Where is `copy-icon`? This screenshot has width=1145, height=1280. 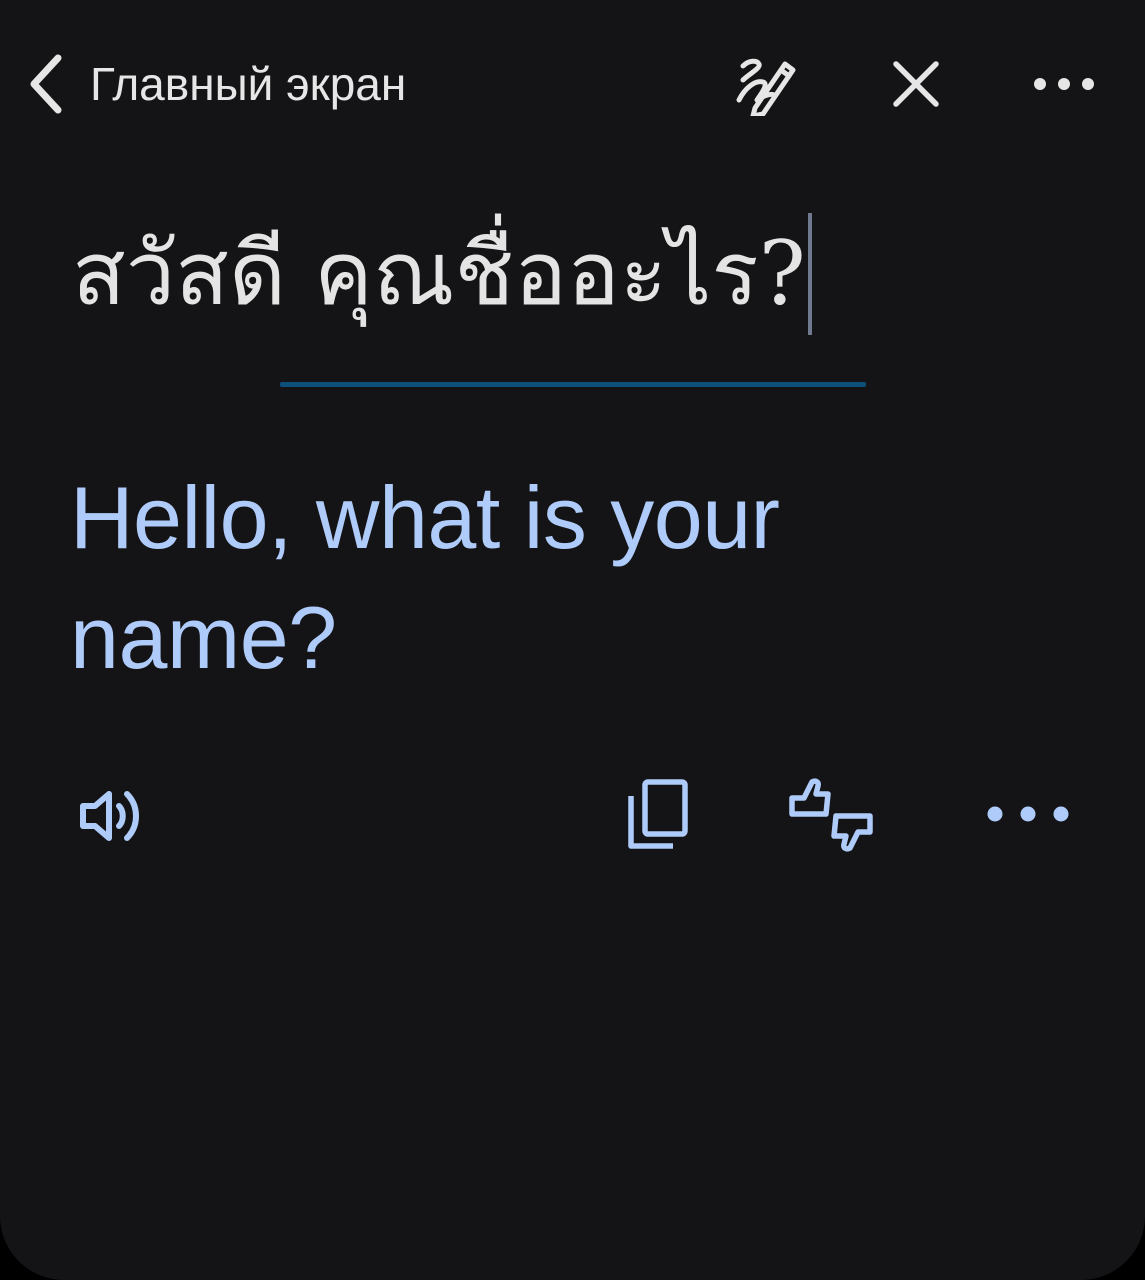 copy-icon is located at coordinates (658, 814).